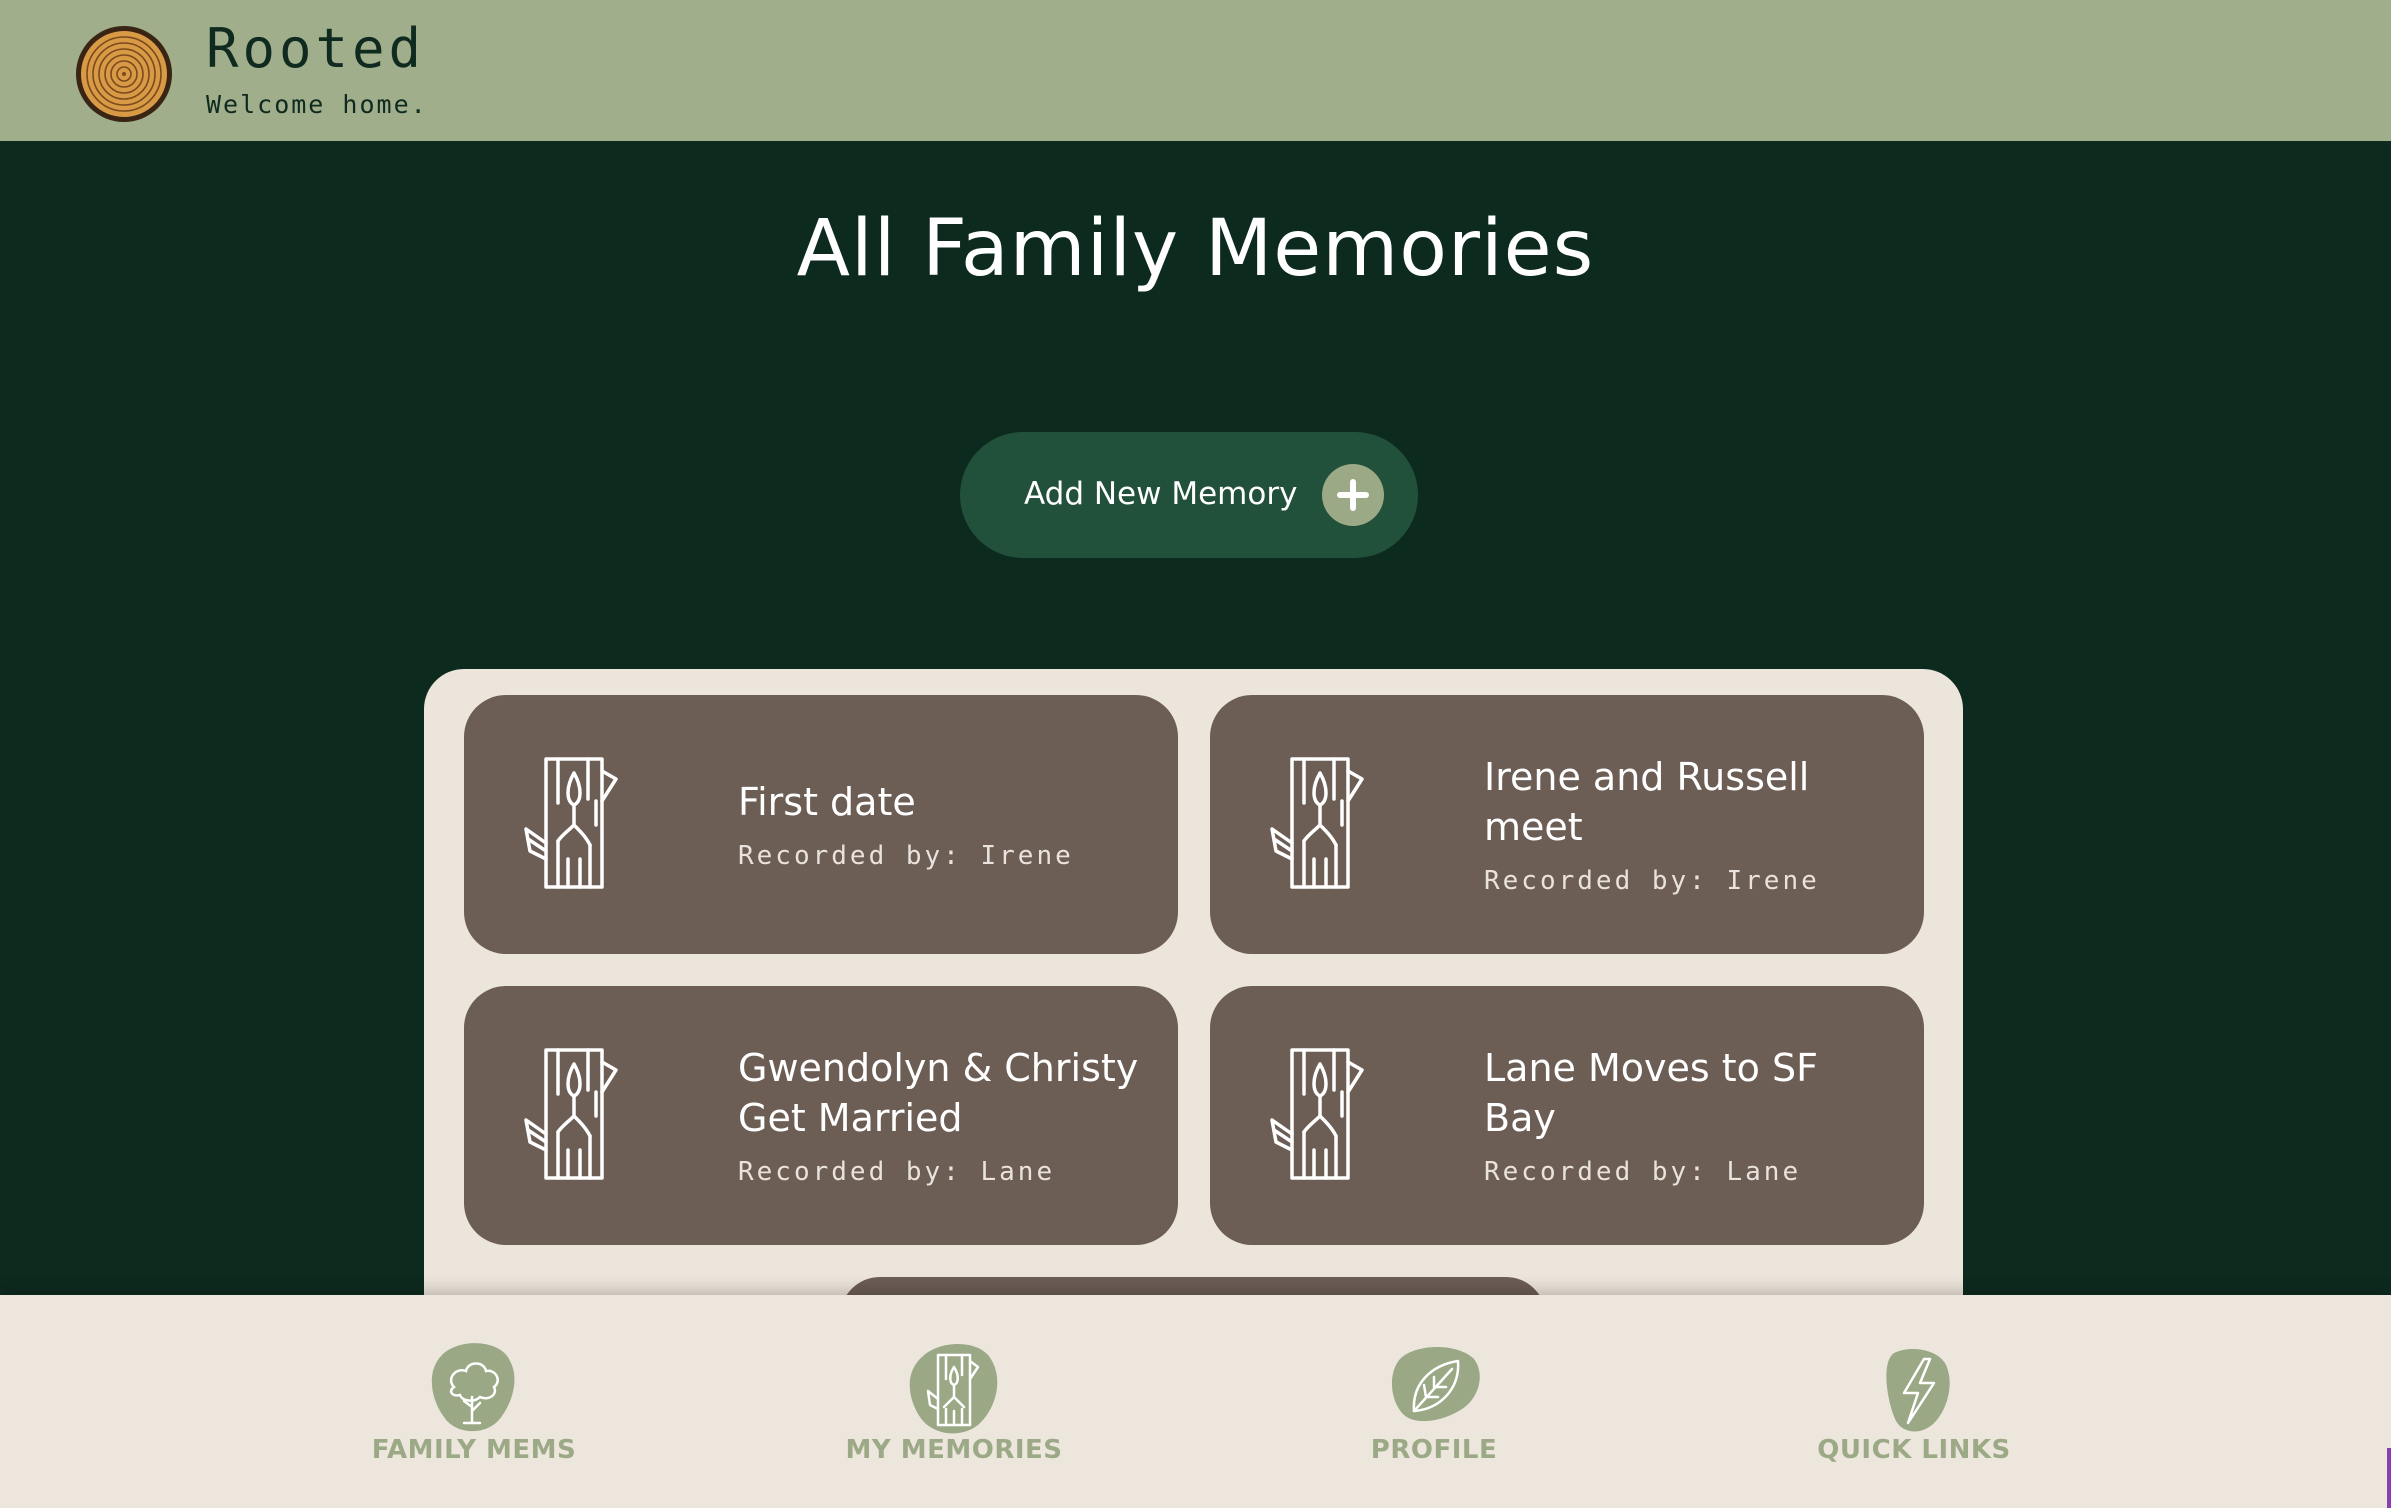 This screenshot has width=2391, height=1508. Describe the element at coordinates (1161, 494) in the screenshot. I see `add-new-memory-label: Add New Memory` at that location.